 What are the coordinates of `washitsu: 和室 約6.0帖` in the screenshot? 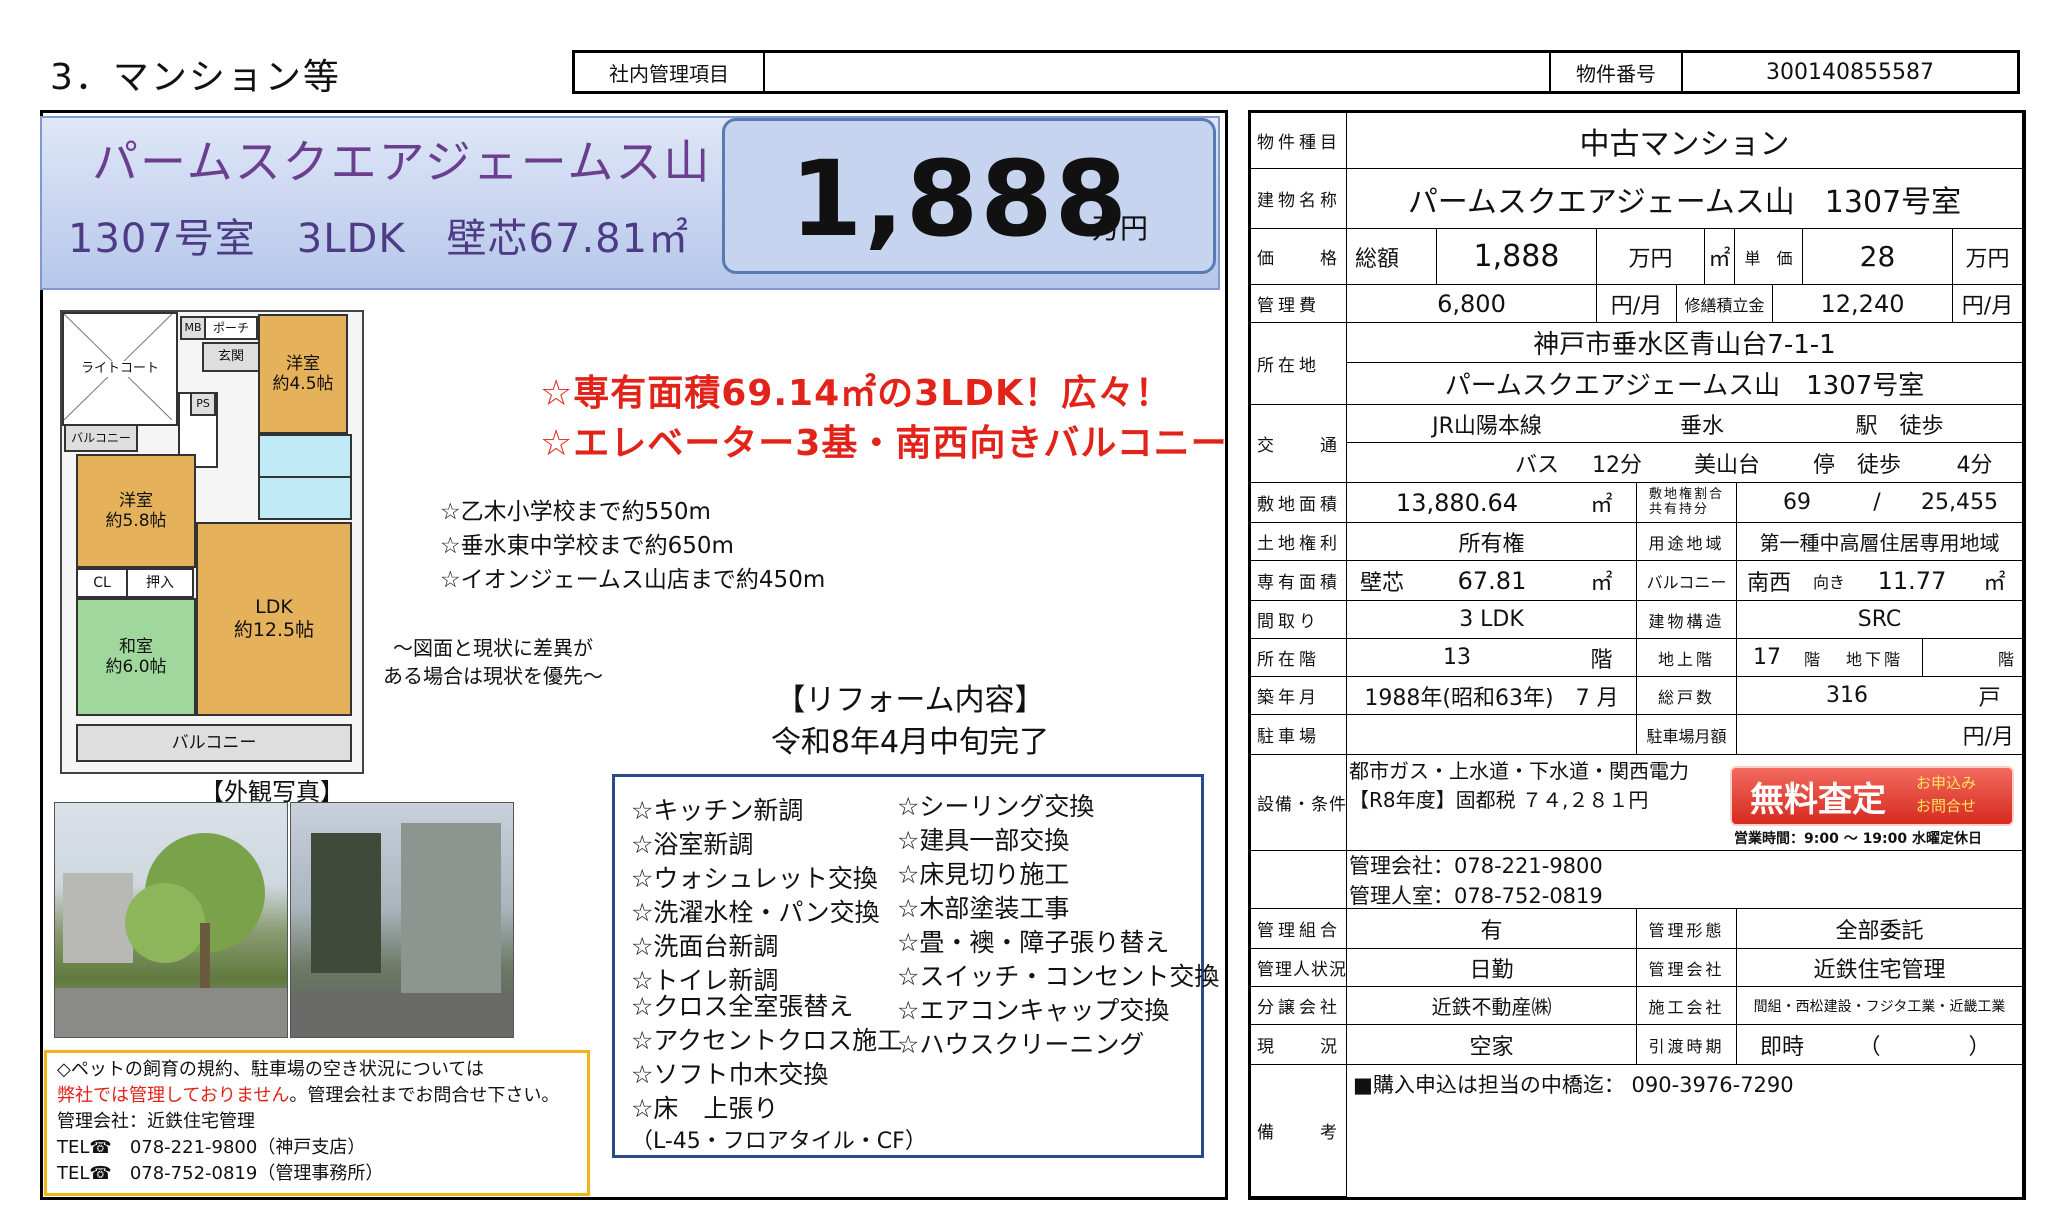 It's located at (136, 657).